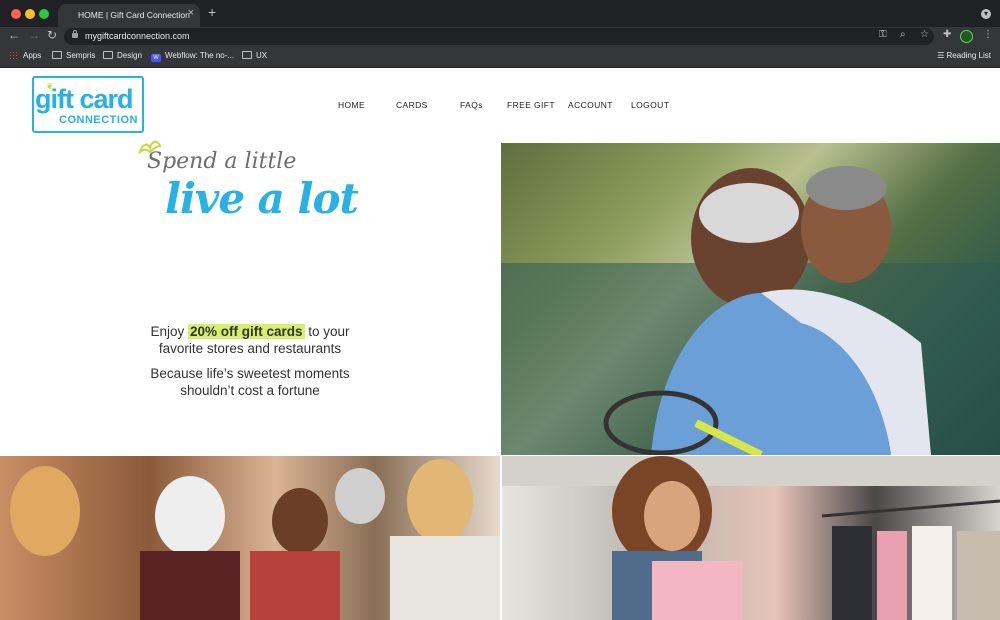 The width and height of the screenshot is (1000, 620). Describe the element at coordinates (883, 34) in the screenshot. I see `key-icon: ⚿` at that location.